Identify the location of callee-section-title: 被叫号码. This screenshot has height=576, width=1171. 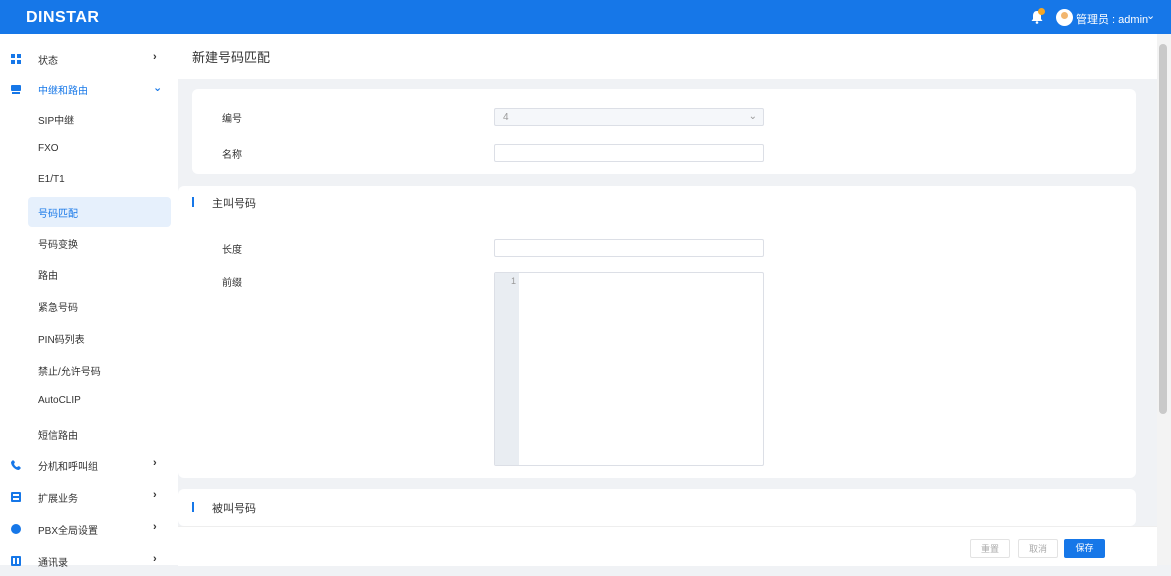
(234, 509).